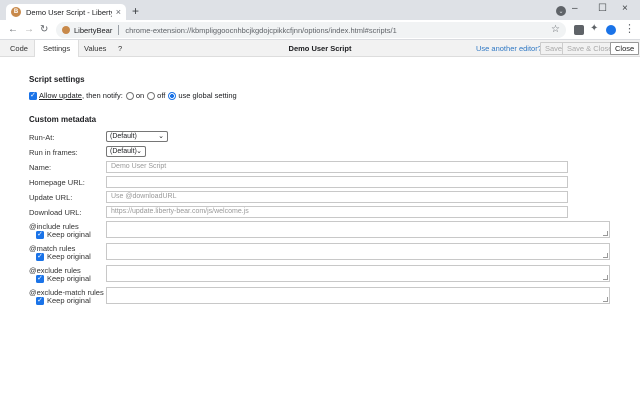  What do you see at coordinates (135, 11) in the screenshot?
I see `new-tab-button: +` at bounding box center [135, 11].